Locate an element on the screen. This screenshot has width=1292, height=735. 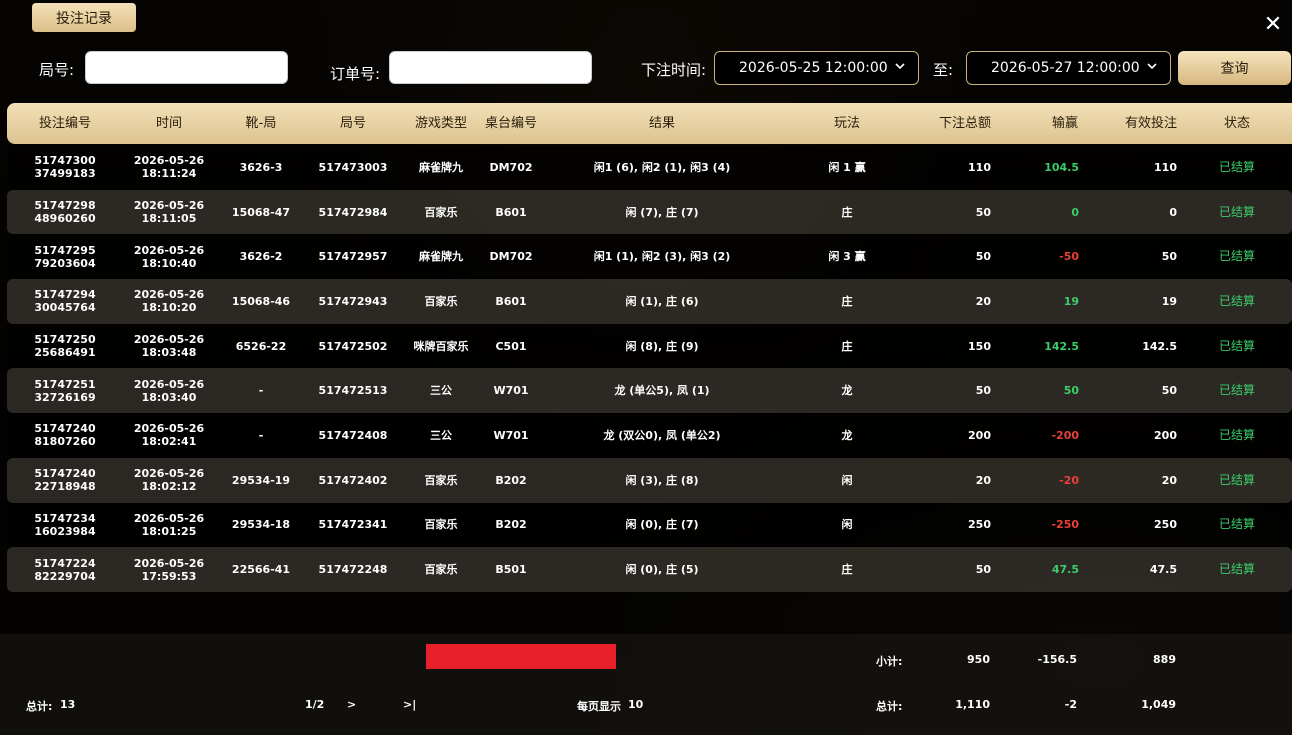
cell-table: B601 is located at coordinates (511, 212).